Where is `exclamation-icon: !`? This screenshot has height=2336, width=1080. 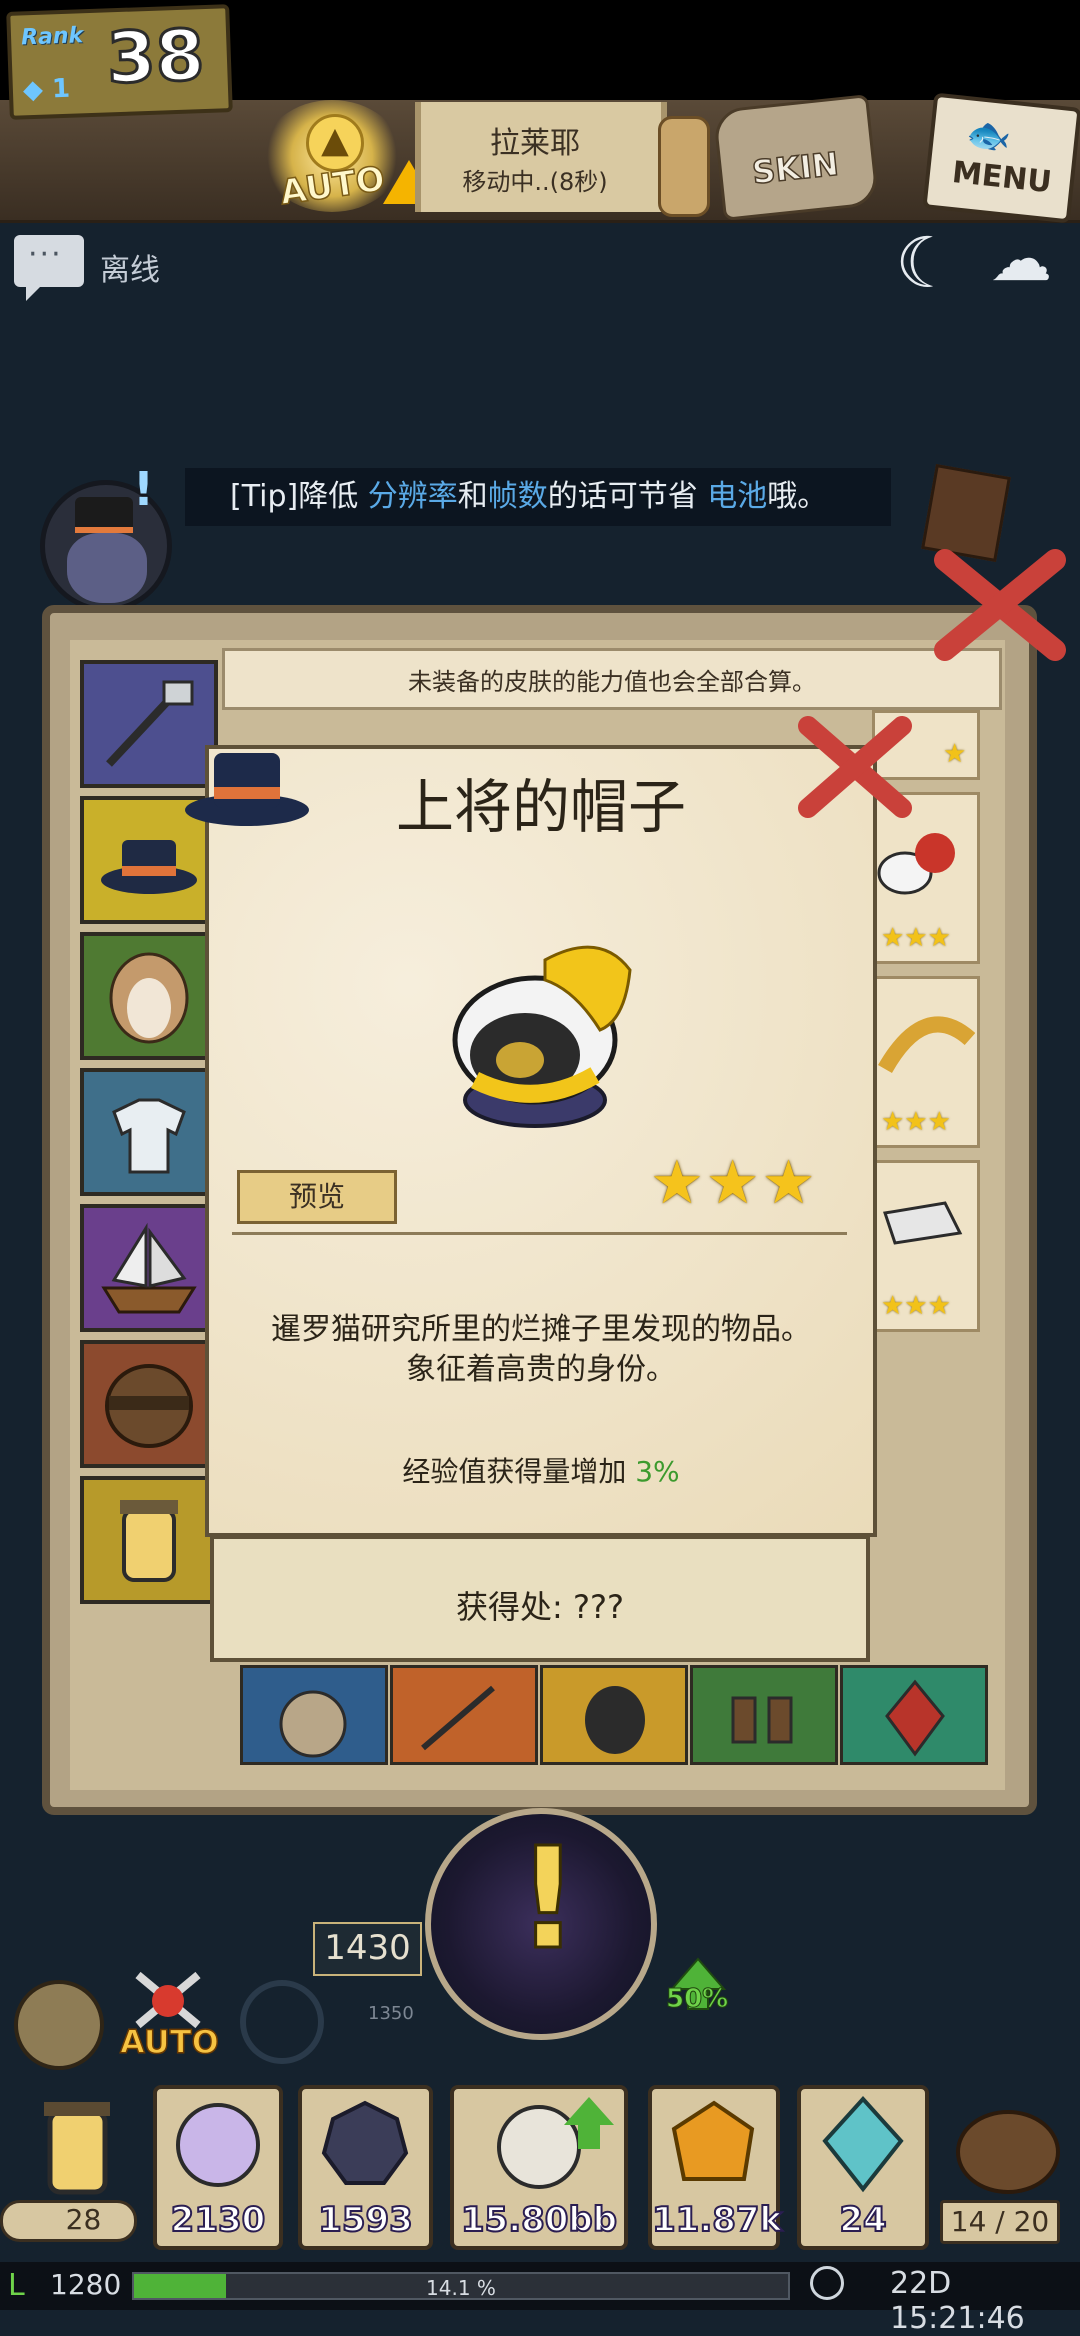
exclamation-icon: ! is located at coordinates (548, 1899).